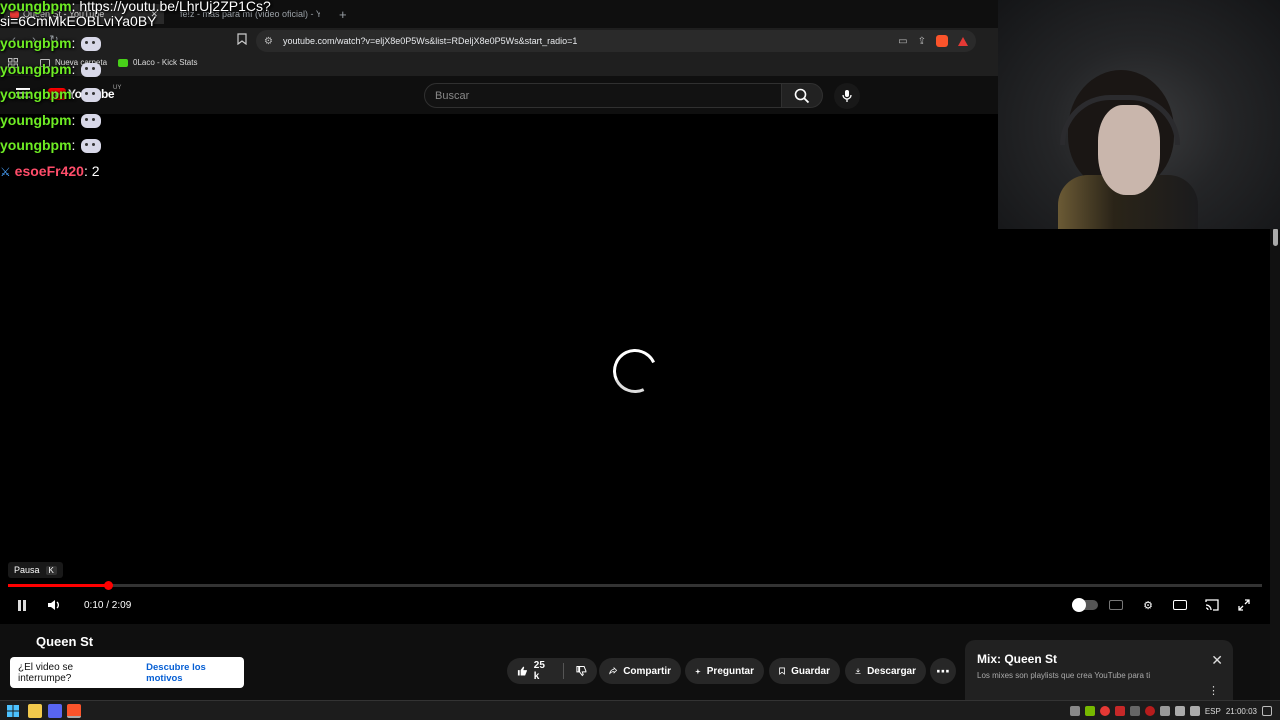  What do you see at coordinates (341, 14) in the screenshot?
I see `new-tab-button: +` at bounding box center [341, 14].